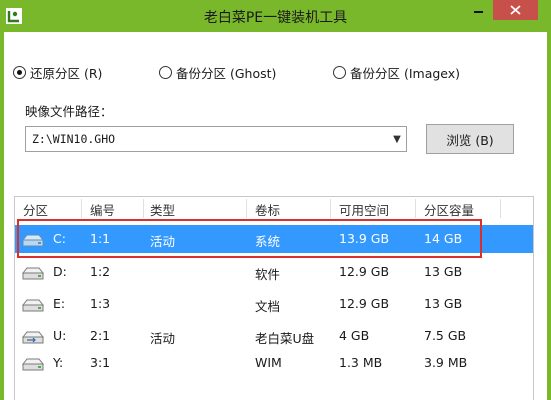 This screenshot has height=400, width=551. Describe the element at coordinates (354, 335) in the screenshot. I see `cell-free-space: 4 GB` at that location.